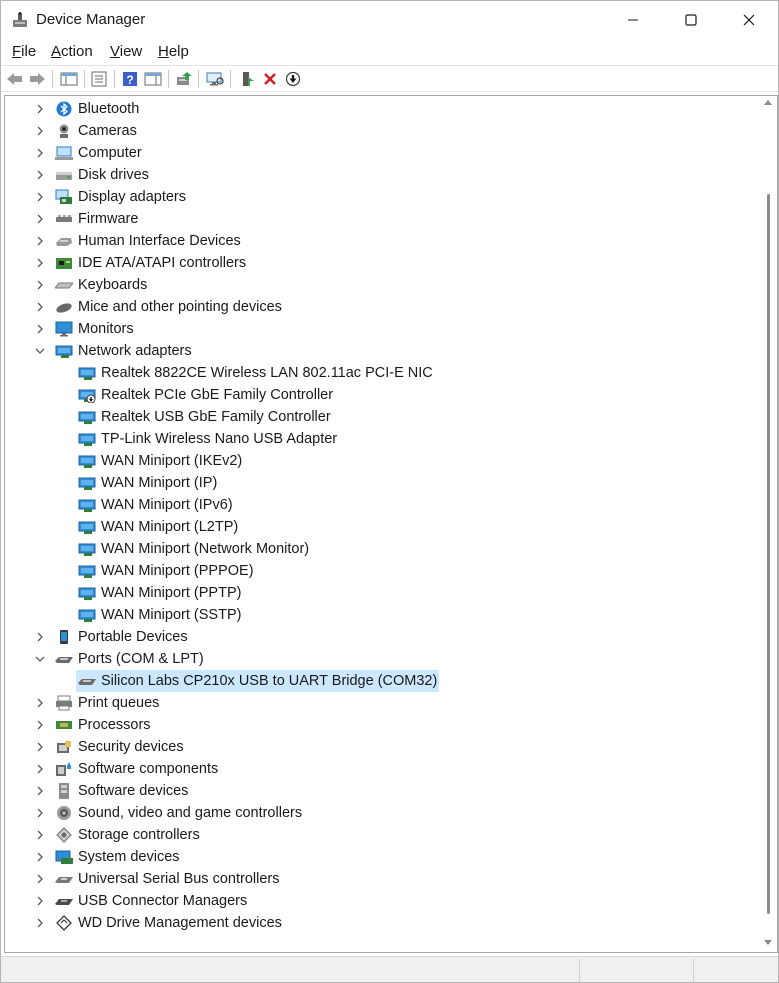  Describe the element at coordinates (768, 102) in the screenshot. I see `scroll-up-arrow-icon` at that location.